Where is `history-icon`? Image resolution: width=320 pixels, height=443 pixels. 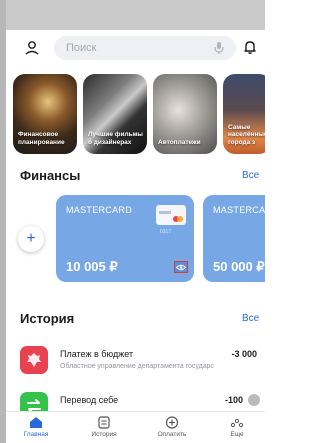
history-icon is located at coordinates (104, 422).